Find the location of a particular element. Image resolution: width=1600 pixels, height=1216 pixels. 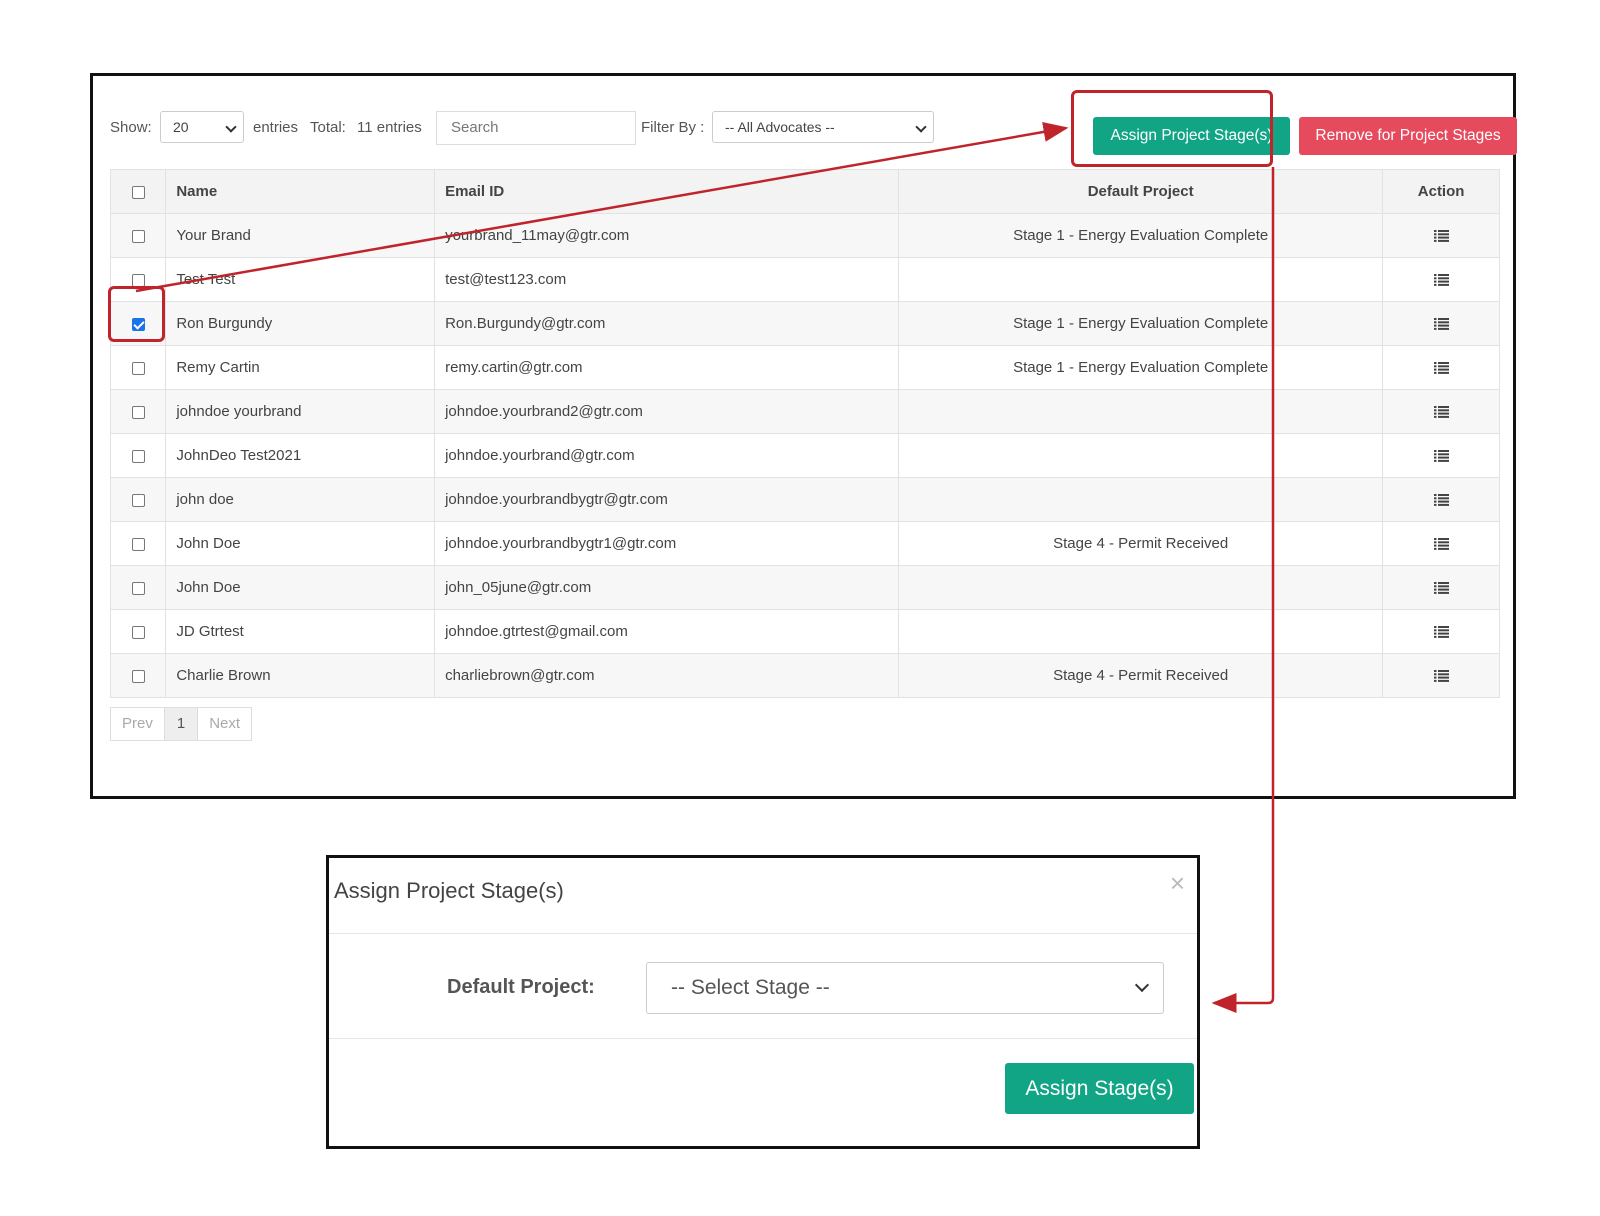

cell-name: Remy Cartin is located at coordinates (300, 367).